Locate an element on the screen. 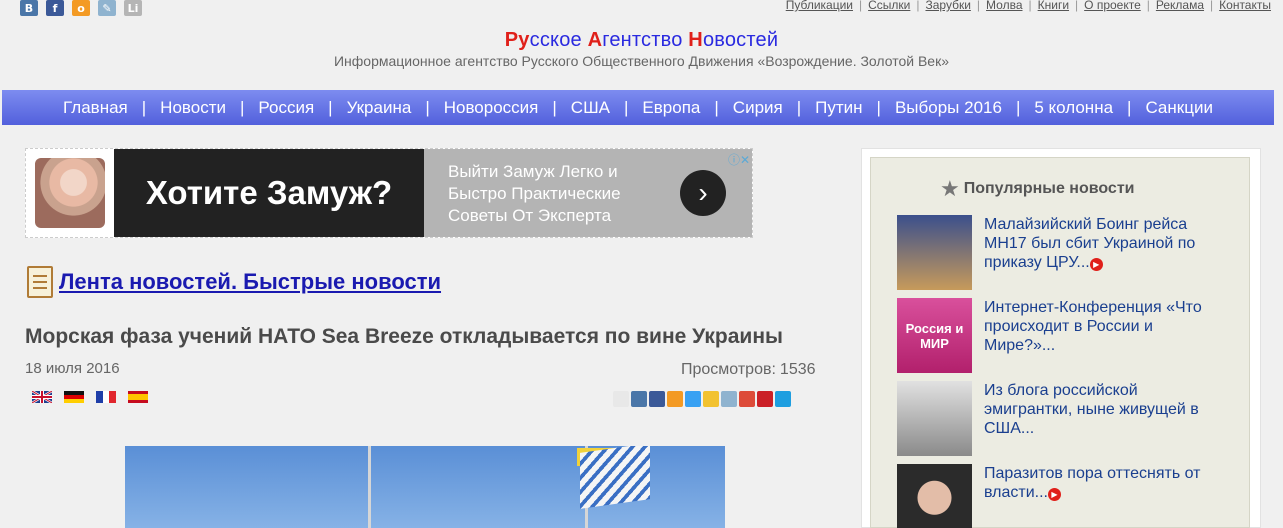 The height and width of the screenshot is (528, 1283). views-label: Просмотров: is located at coordinates (728, 369).